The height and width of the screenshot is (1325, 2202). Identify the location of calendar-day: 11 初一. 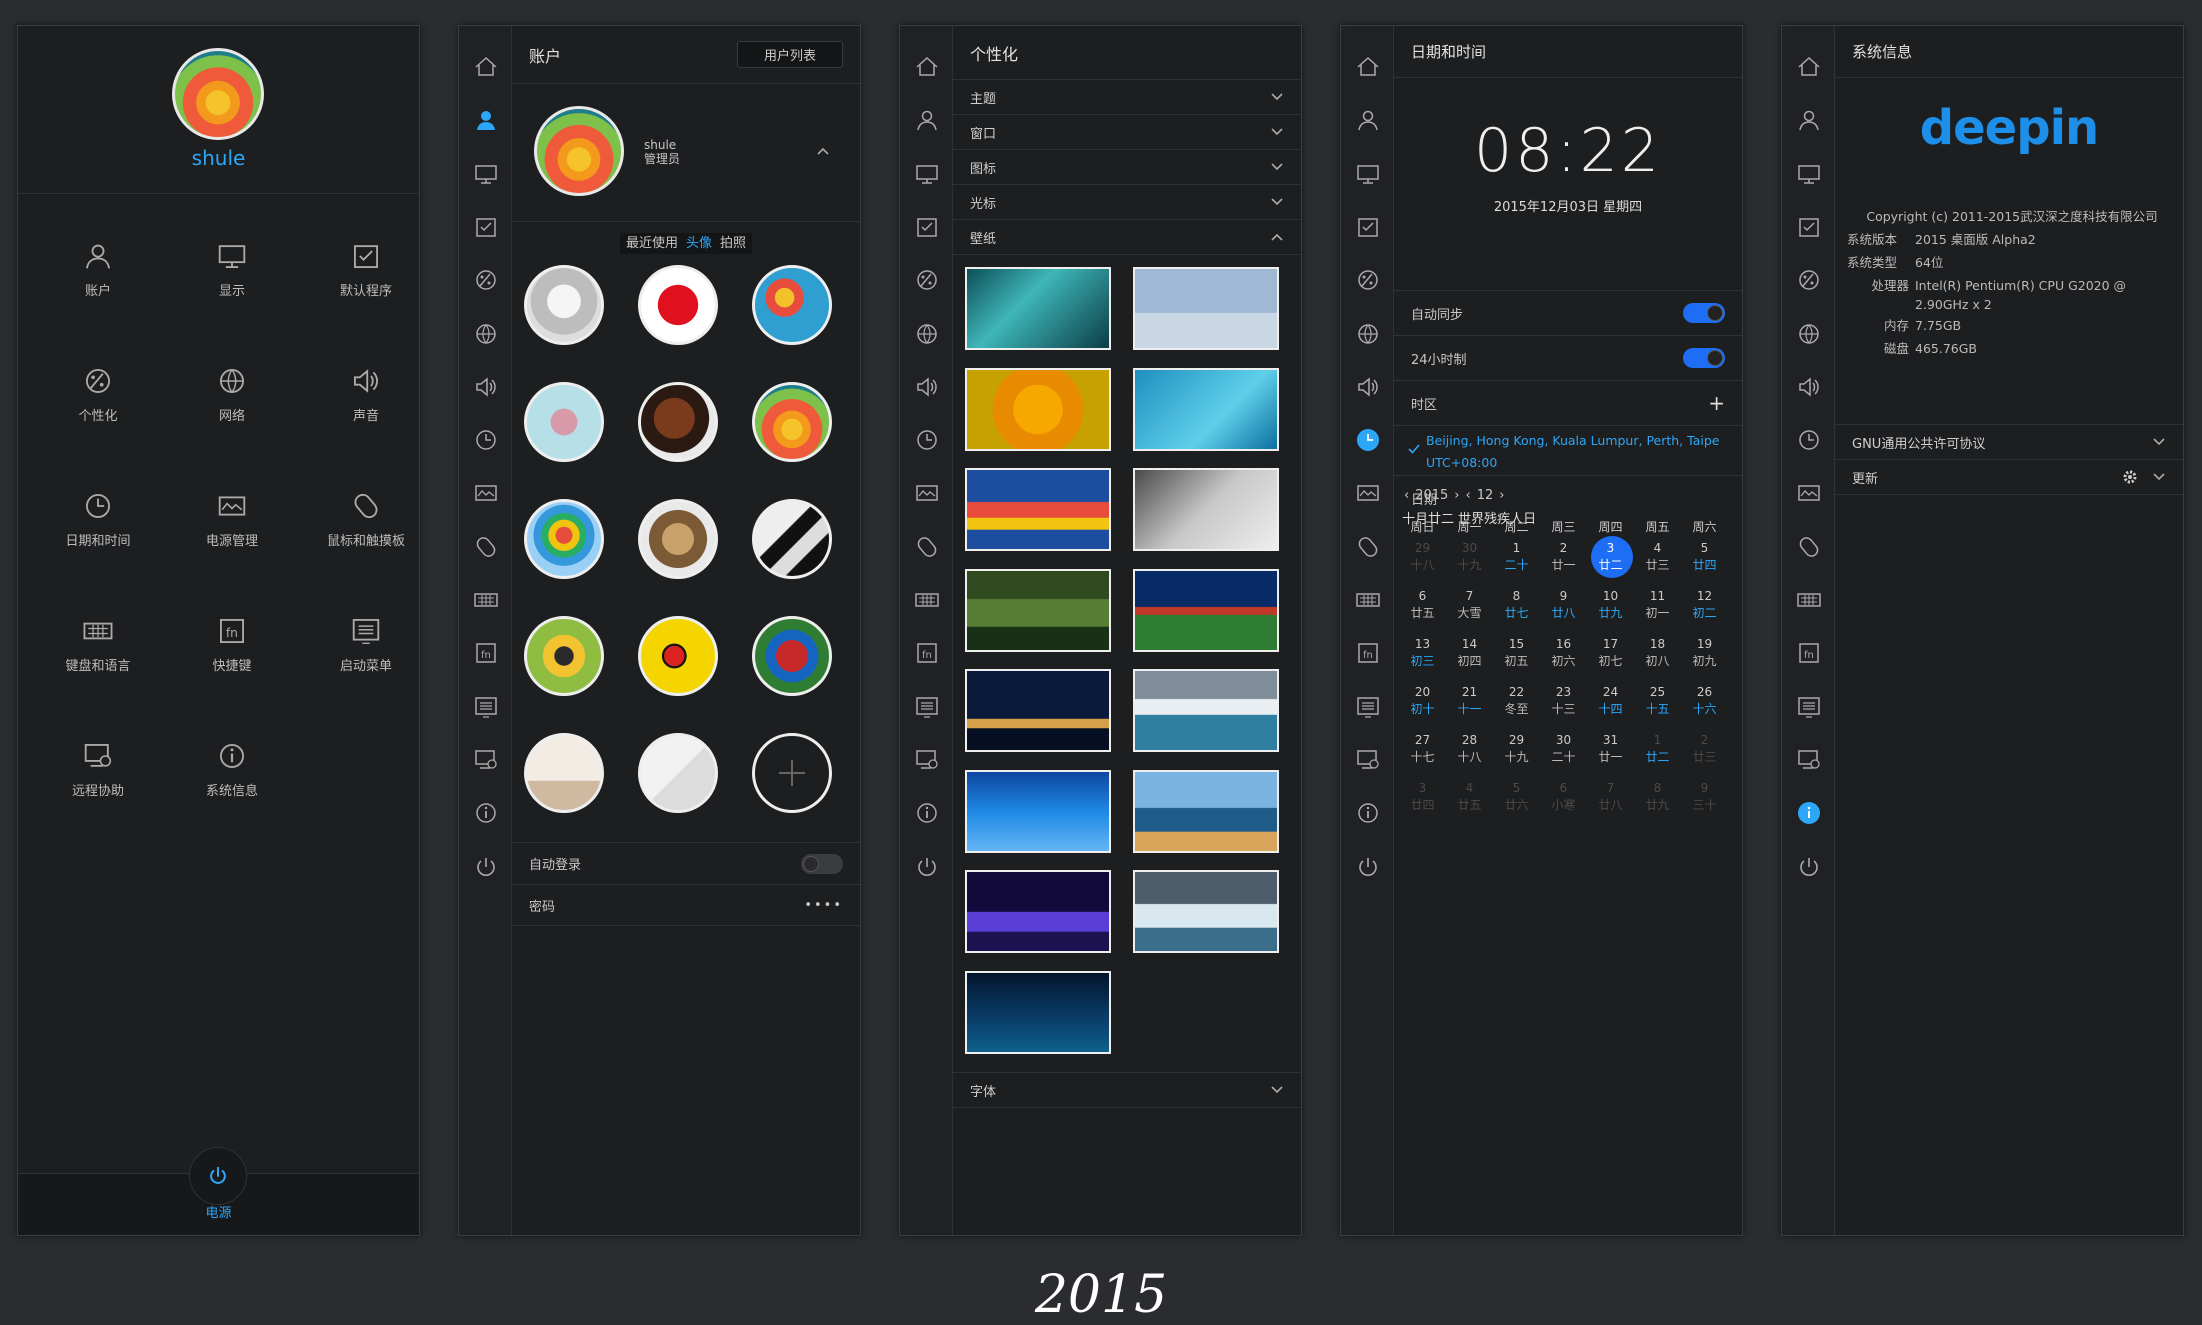
(1657, 612).